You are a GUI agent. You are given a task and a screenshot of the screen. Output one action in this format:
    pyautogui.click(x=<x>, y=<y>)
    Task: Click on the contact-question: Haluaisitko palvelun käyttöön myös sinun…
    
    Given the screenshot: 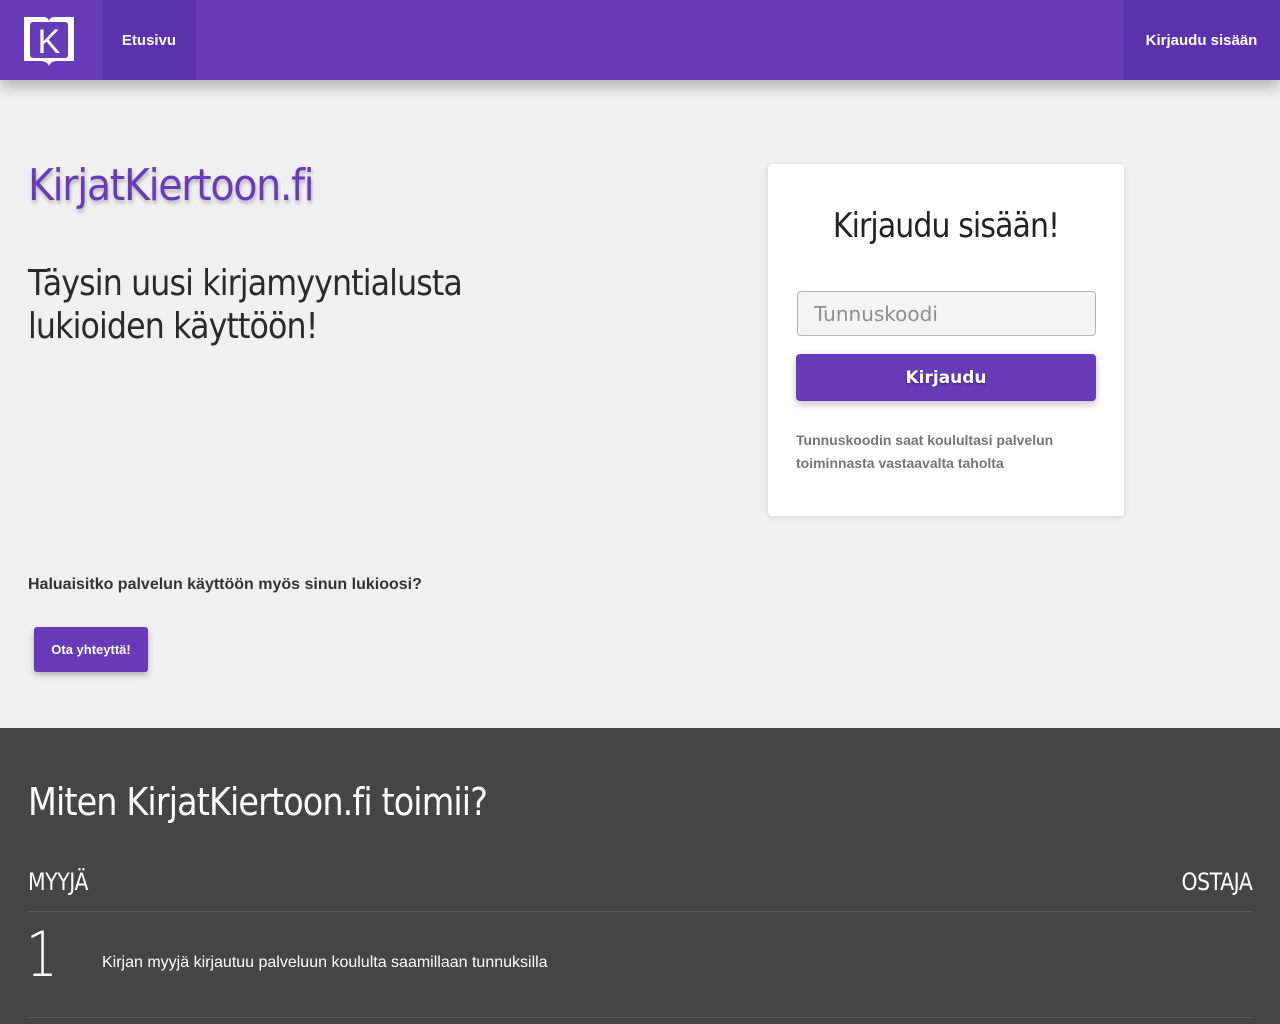 What is the action you would take?
    pyautogui.click(x=225, y=584)
    